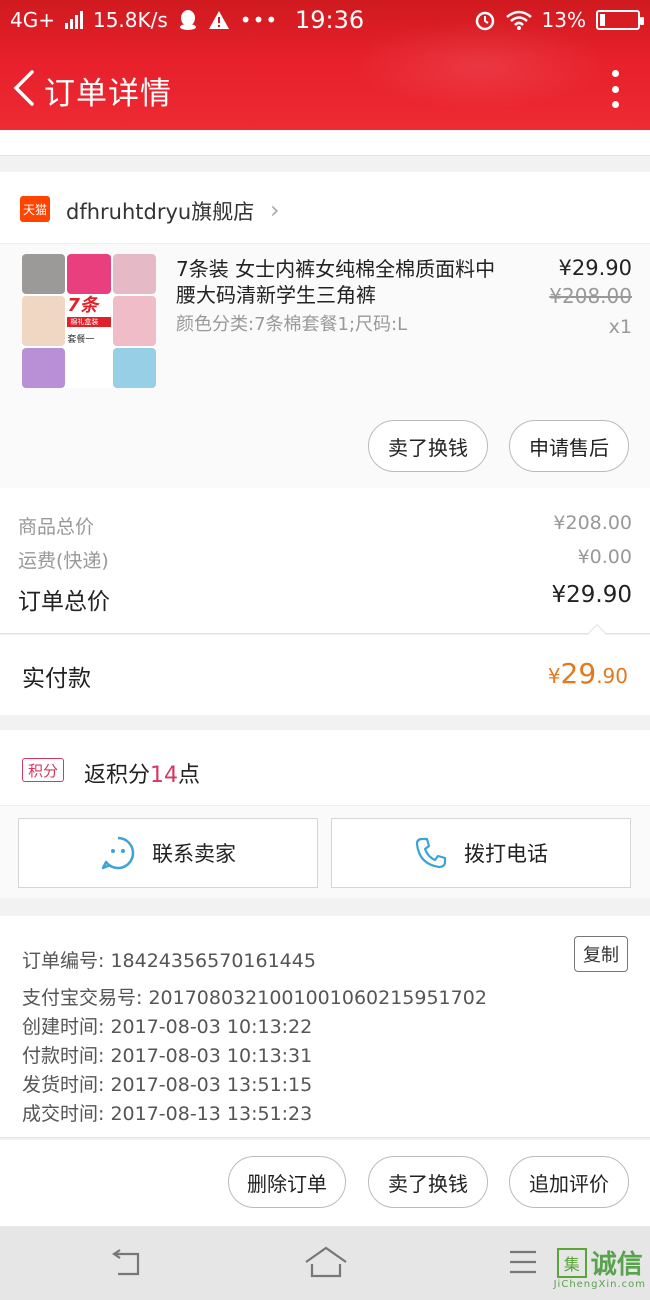  What do you see at coordinates (63, 561) in the screenshot?
I see `shipping-label: 运费(快递)` at bounding box center [63, 561].